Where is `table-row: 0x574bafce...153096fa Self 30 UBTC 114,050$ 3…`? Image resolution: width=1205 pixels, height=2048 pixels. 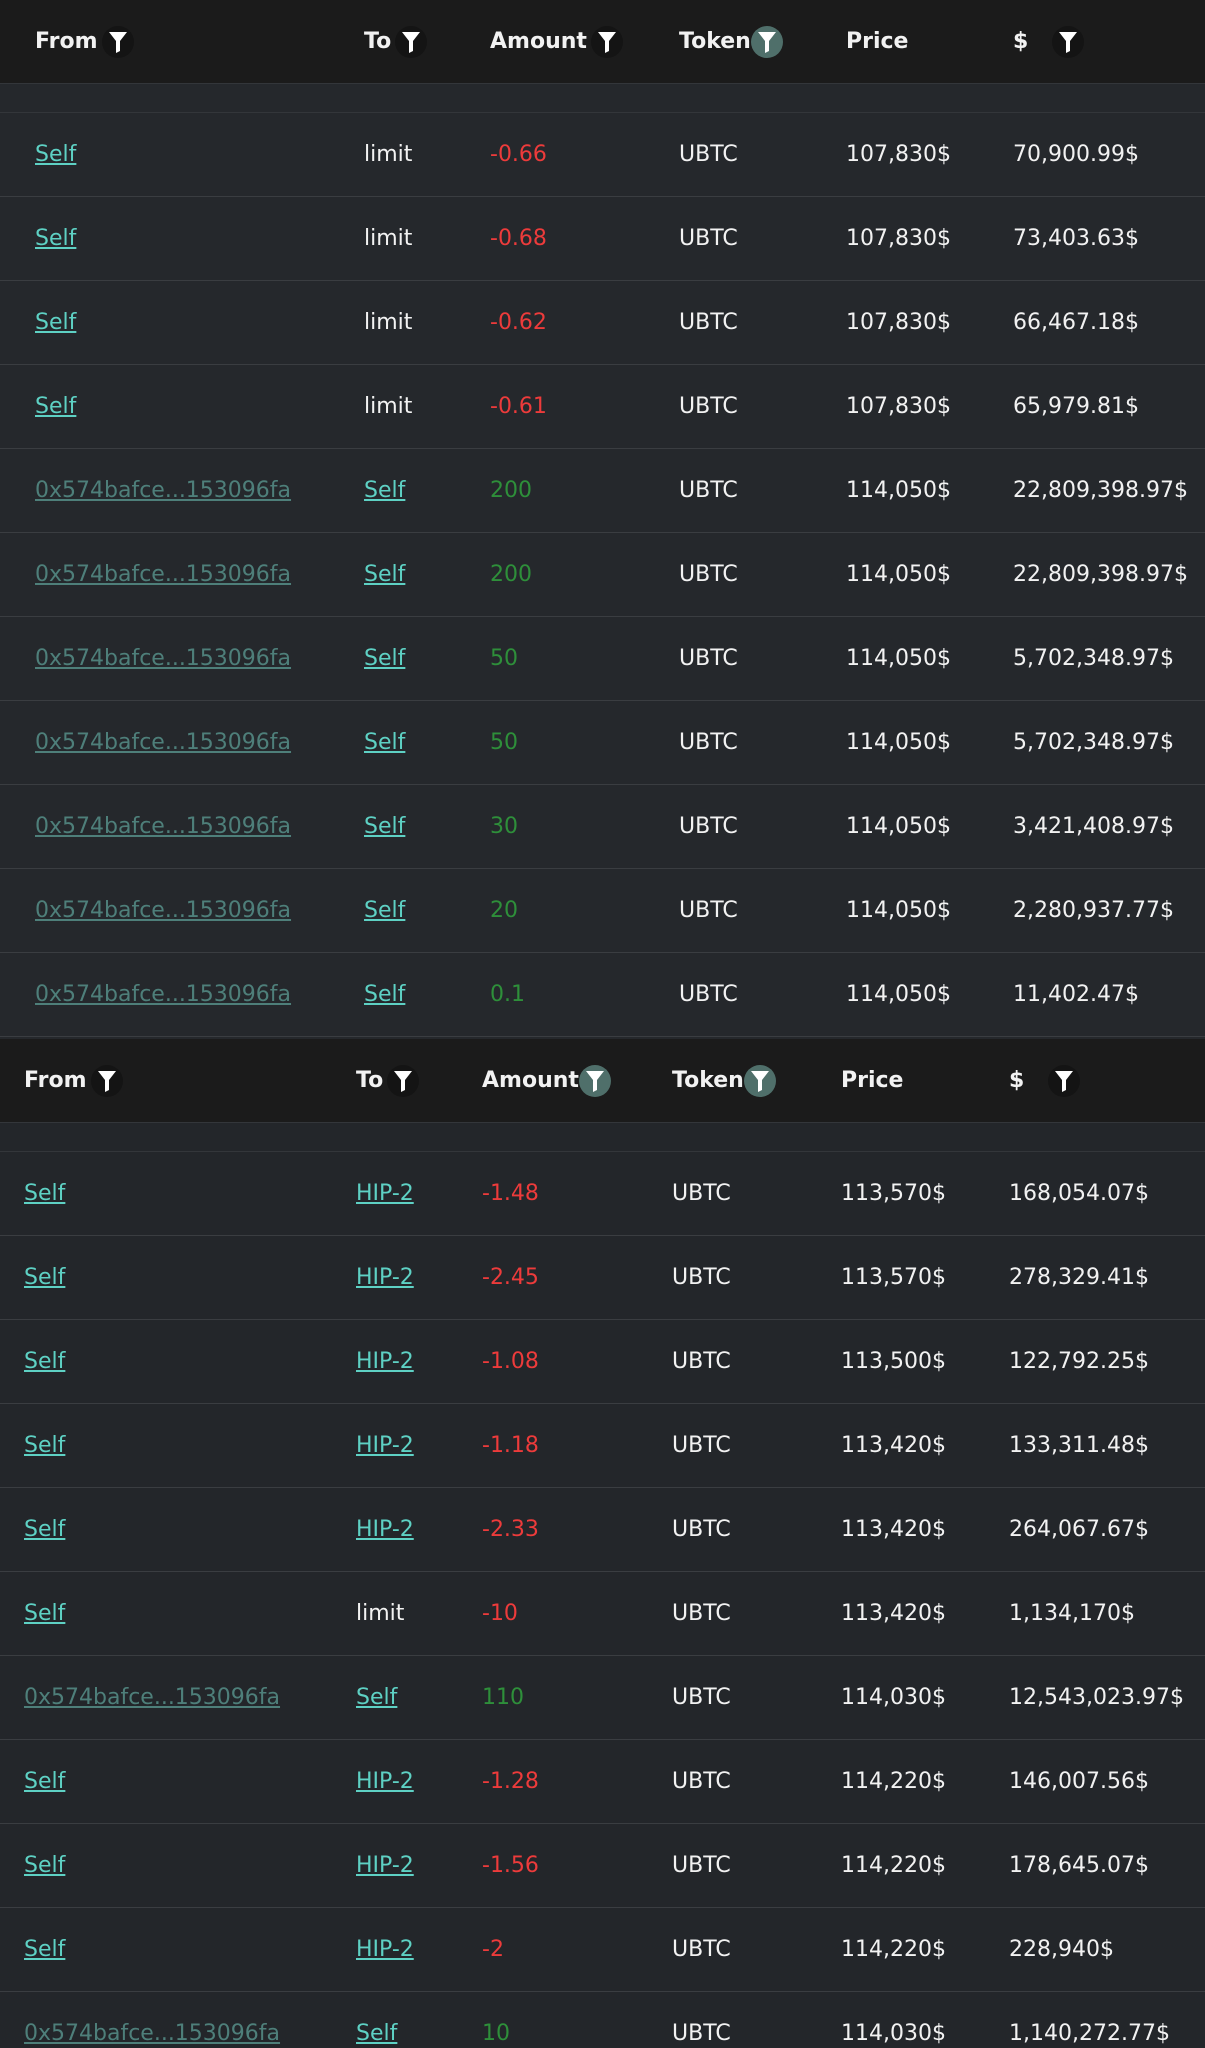 table-row: 0x574bafce...153096fa Self 30 UBTC 114,050$ 3… is located at coordinates (602, 827).